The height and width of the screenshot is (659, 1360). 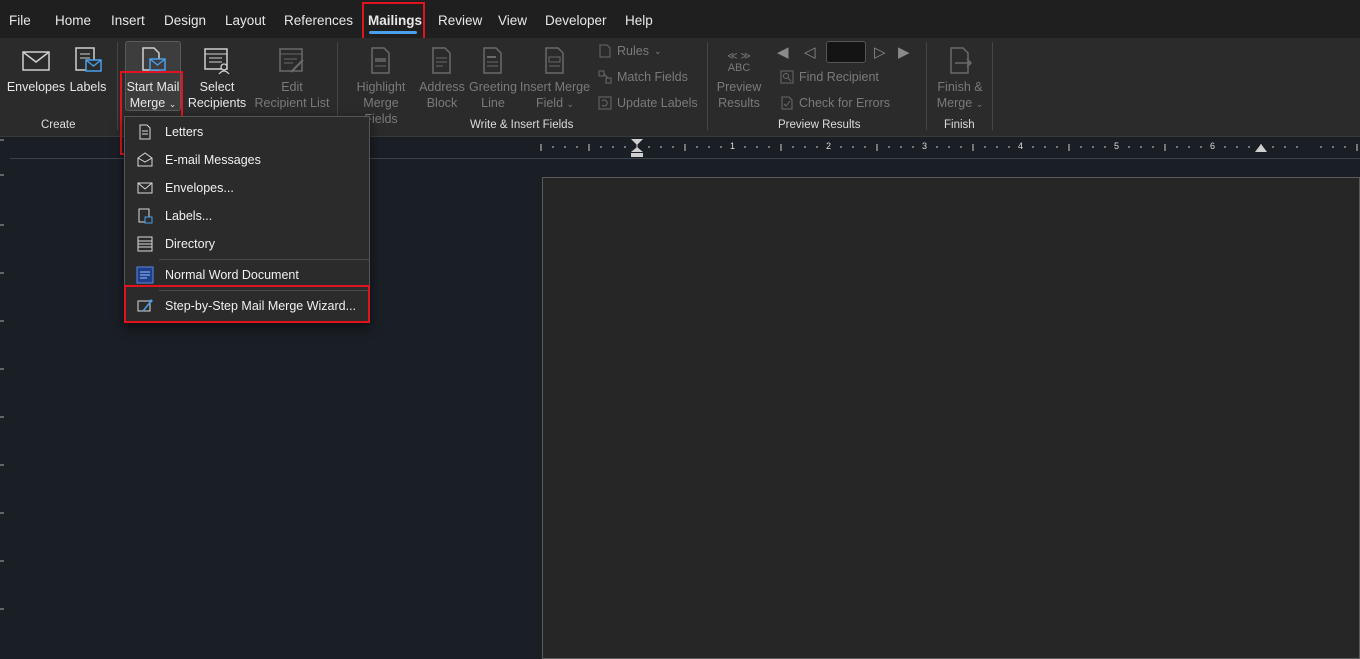 What do you see at coordinates (20, 20) in the screenshot?
I see `tab-file: File` at bounding box center [20, 20].